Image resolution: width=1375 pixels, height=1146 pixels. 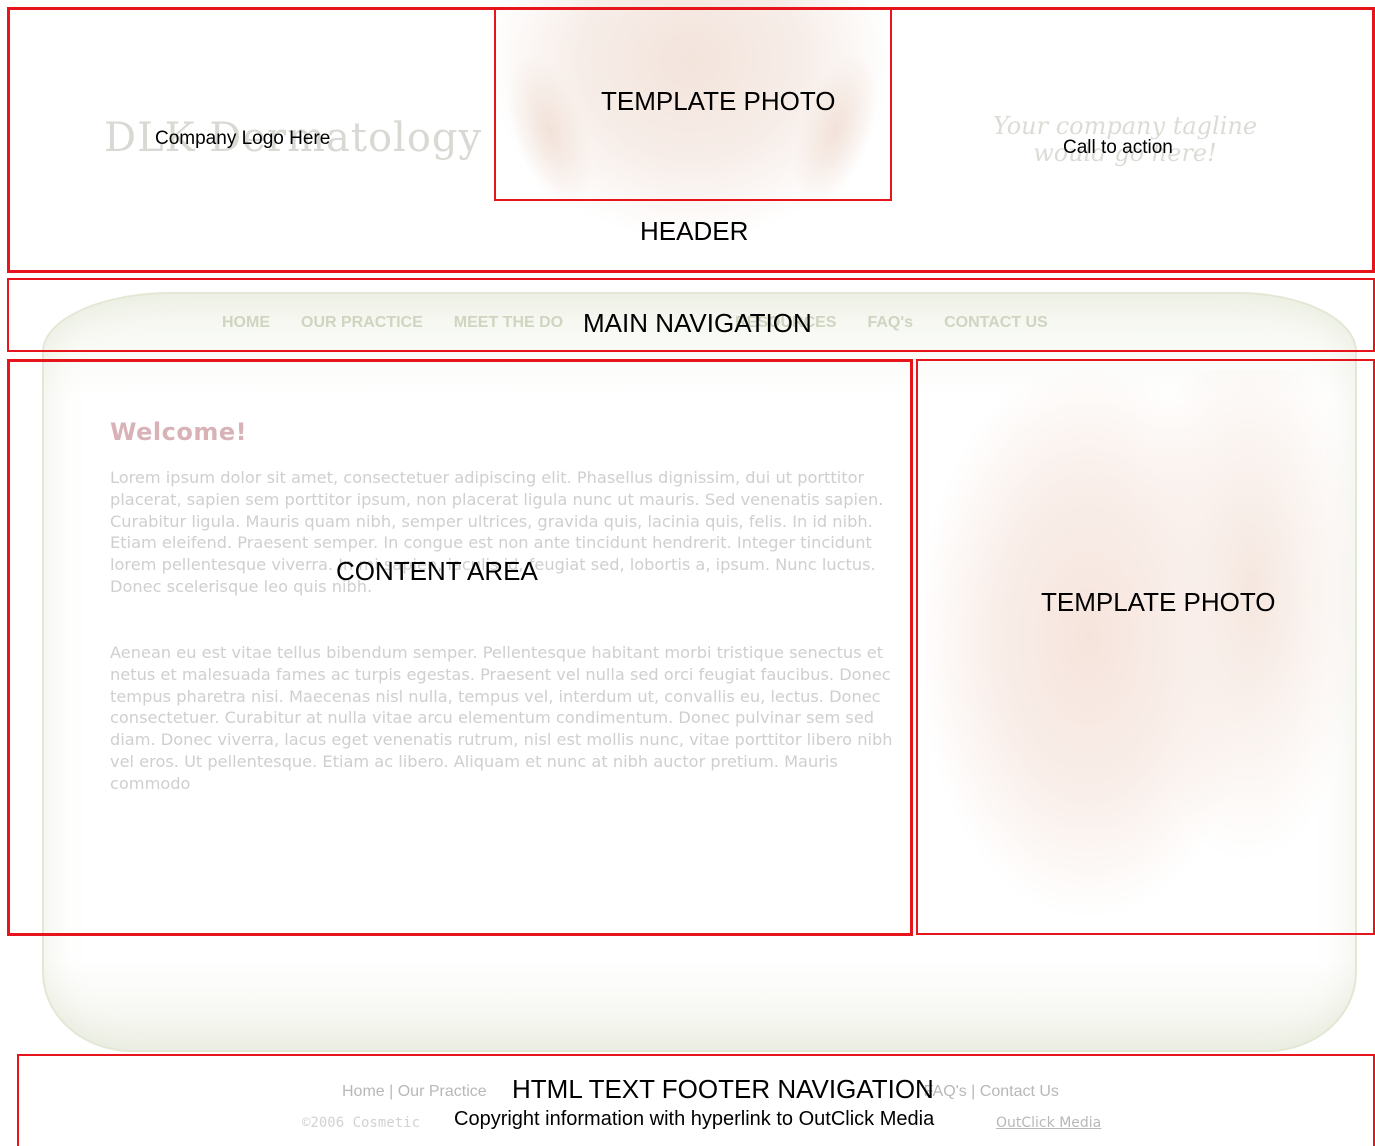 I want to click on top-photo-annotation-box, so click(x=693, y=104).